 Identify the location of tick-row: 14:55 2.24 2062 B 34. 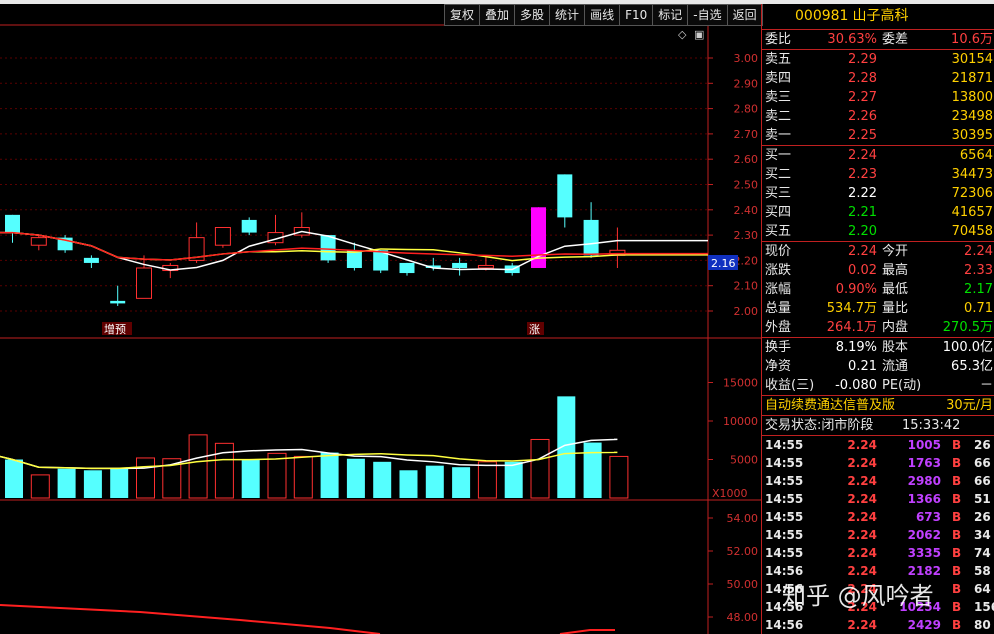
(878, 535).